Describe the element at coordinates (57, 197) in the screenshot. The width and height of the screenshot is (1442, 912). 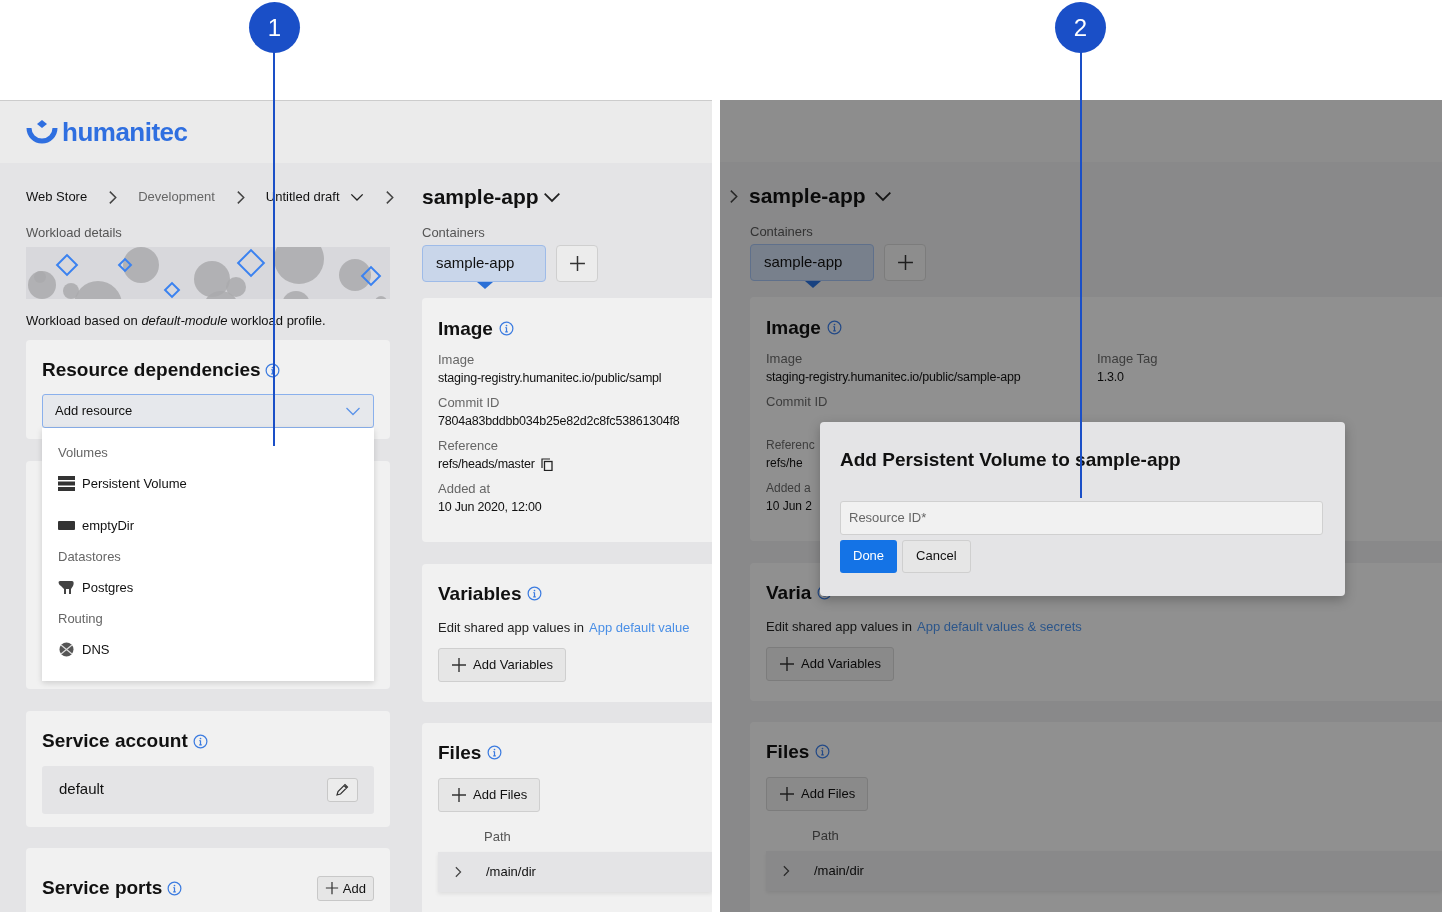
I see `breadcrumb-link: Web Store` at that location.